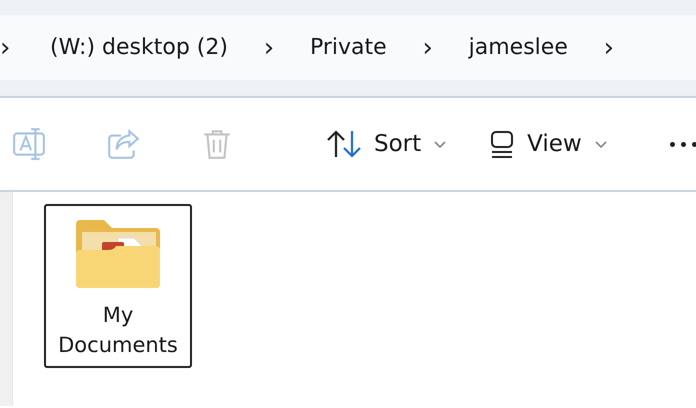 This screenshot has height=408, width=696. What do you see at coordinates (502, 144) in the screenshot?
I see `view-icon` at bounding box center [502, 144].